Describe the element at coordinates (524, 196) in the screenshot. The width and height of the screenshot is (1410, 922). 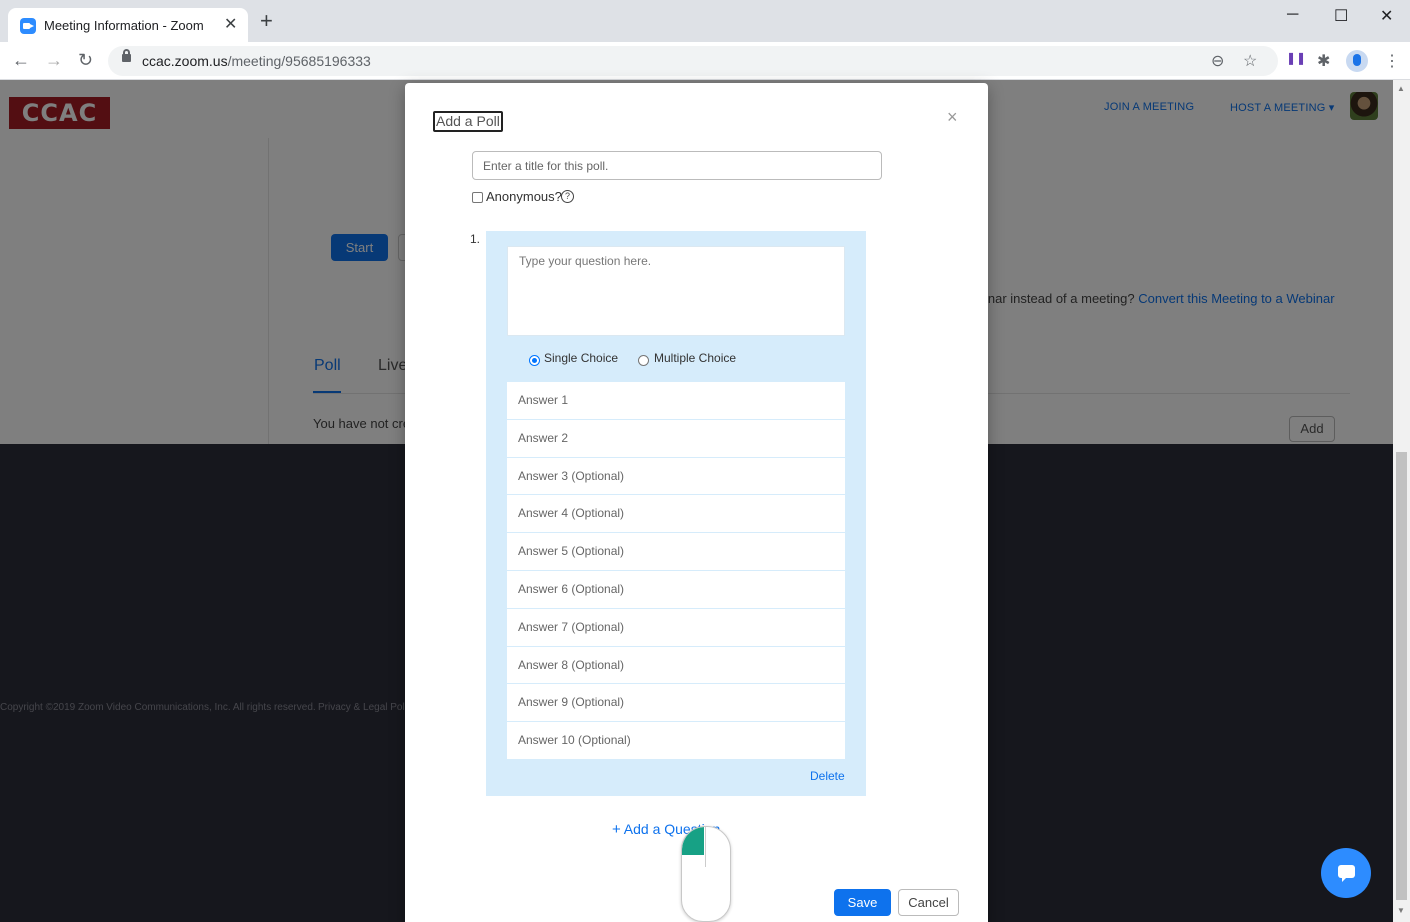
I see `anonymous-label: Anonymous?` at that location.